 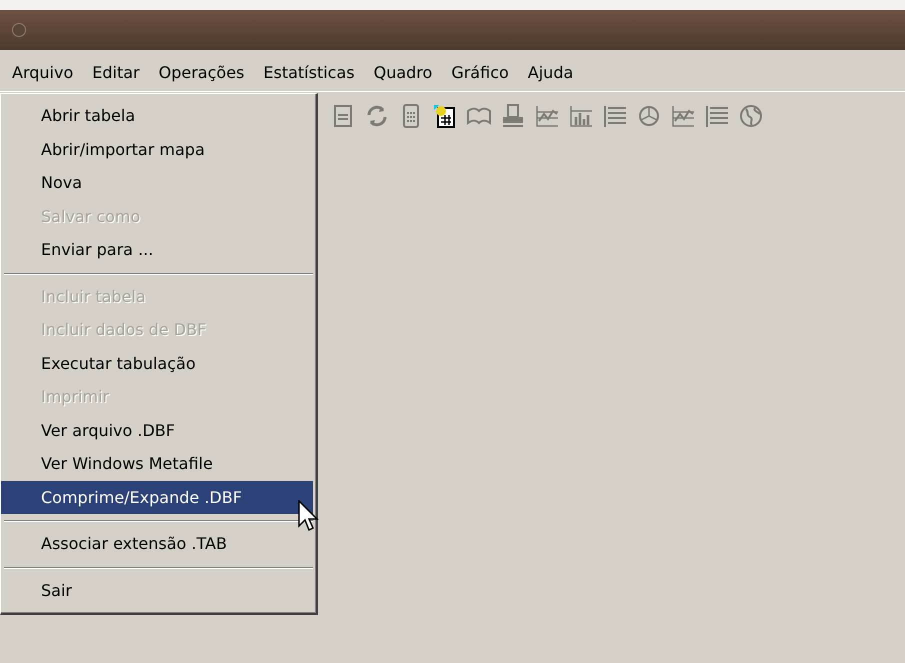 I want to click on menu-item: Sair, so click(x=157, y=590).